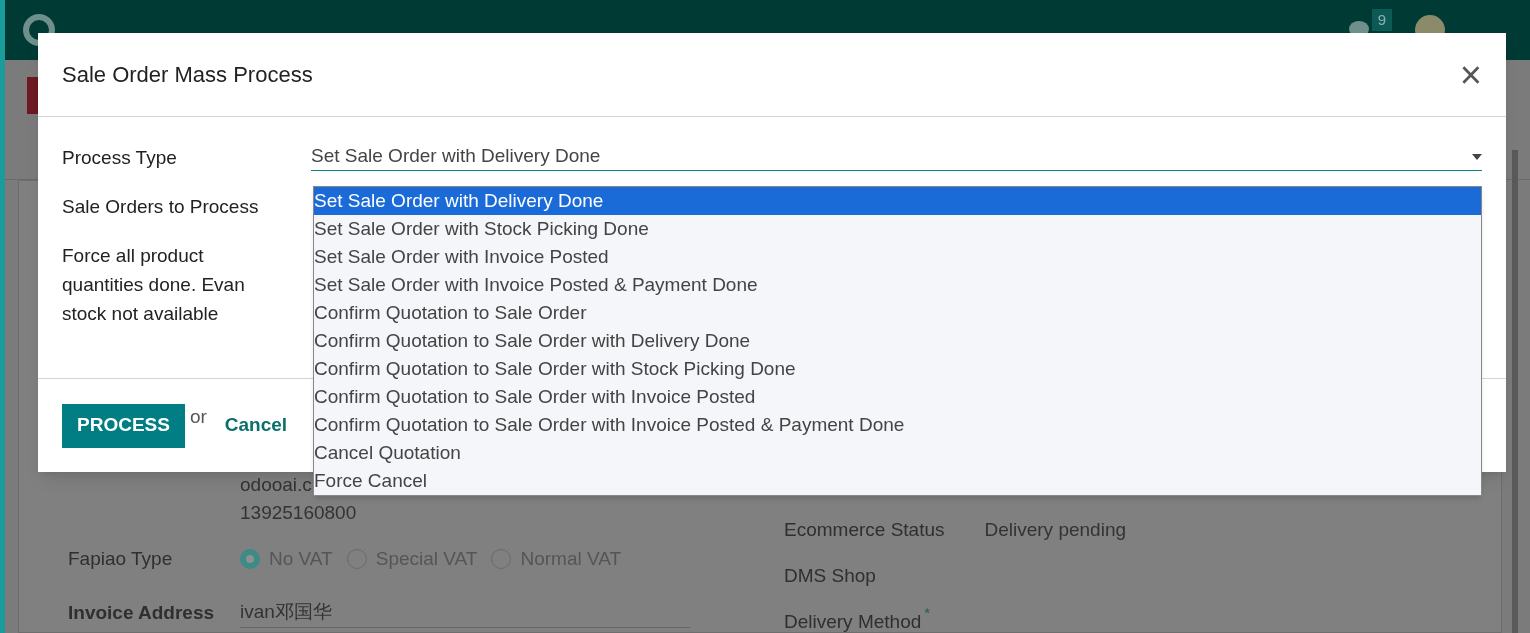 Image resolution: width=1530 pixels, height=633 pixels. I want to click on field-label: Invoice Address, so click(142, 612).